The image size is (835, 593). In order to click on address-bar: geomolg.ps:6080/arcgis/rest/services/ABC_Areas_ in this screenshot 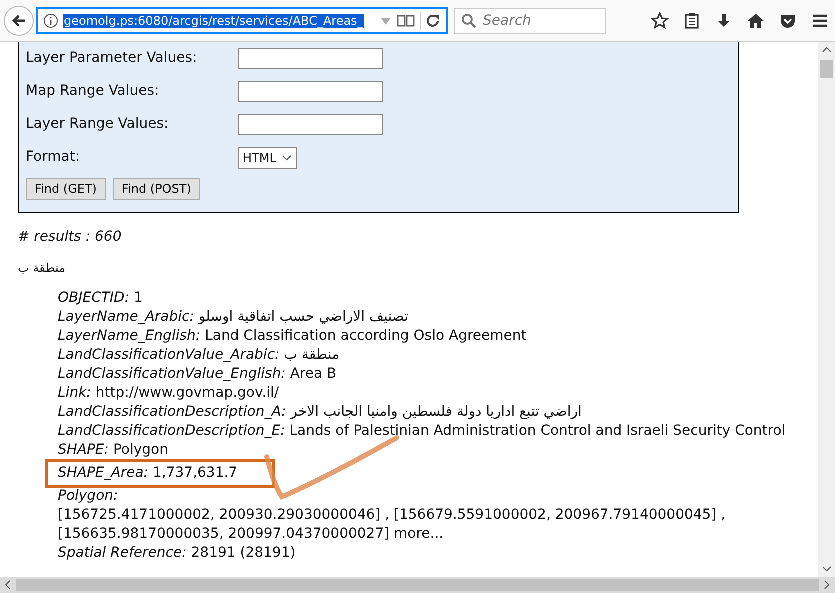, I will do `click(242, 20)`.